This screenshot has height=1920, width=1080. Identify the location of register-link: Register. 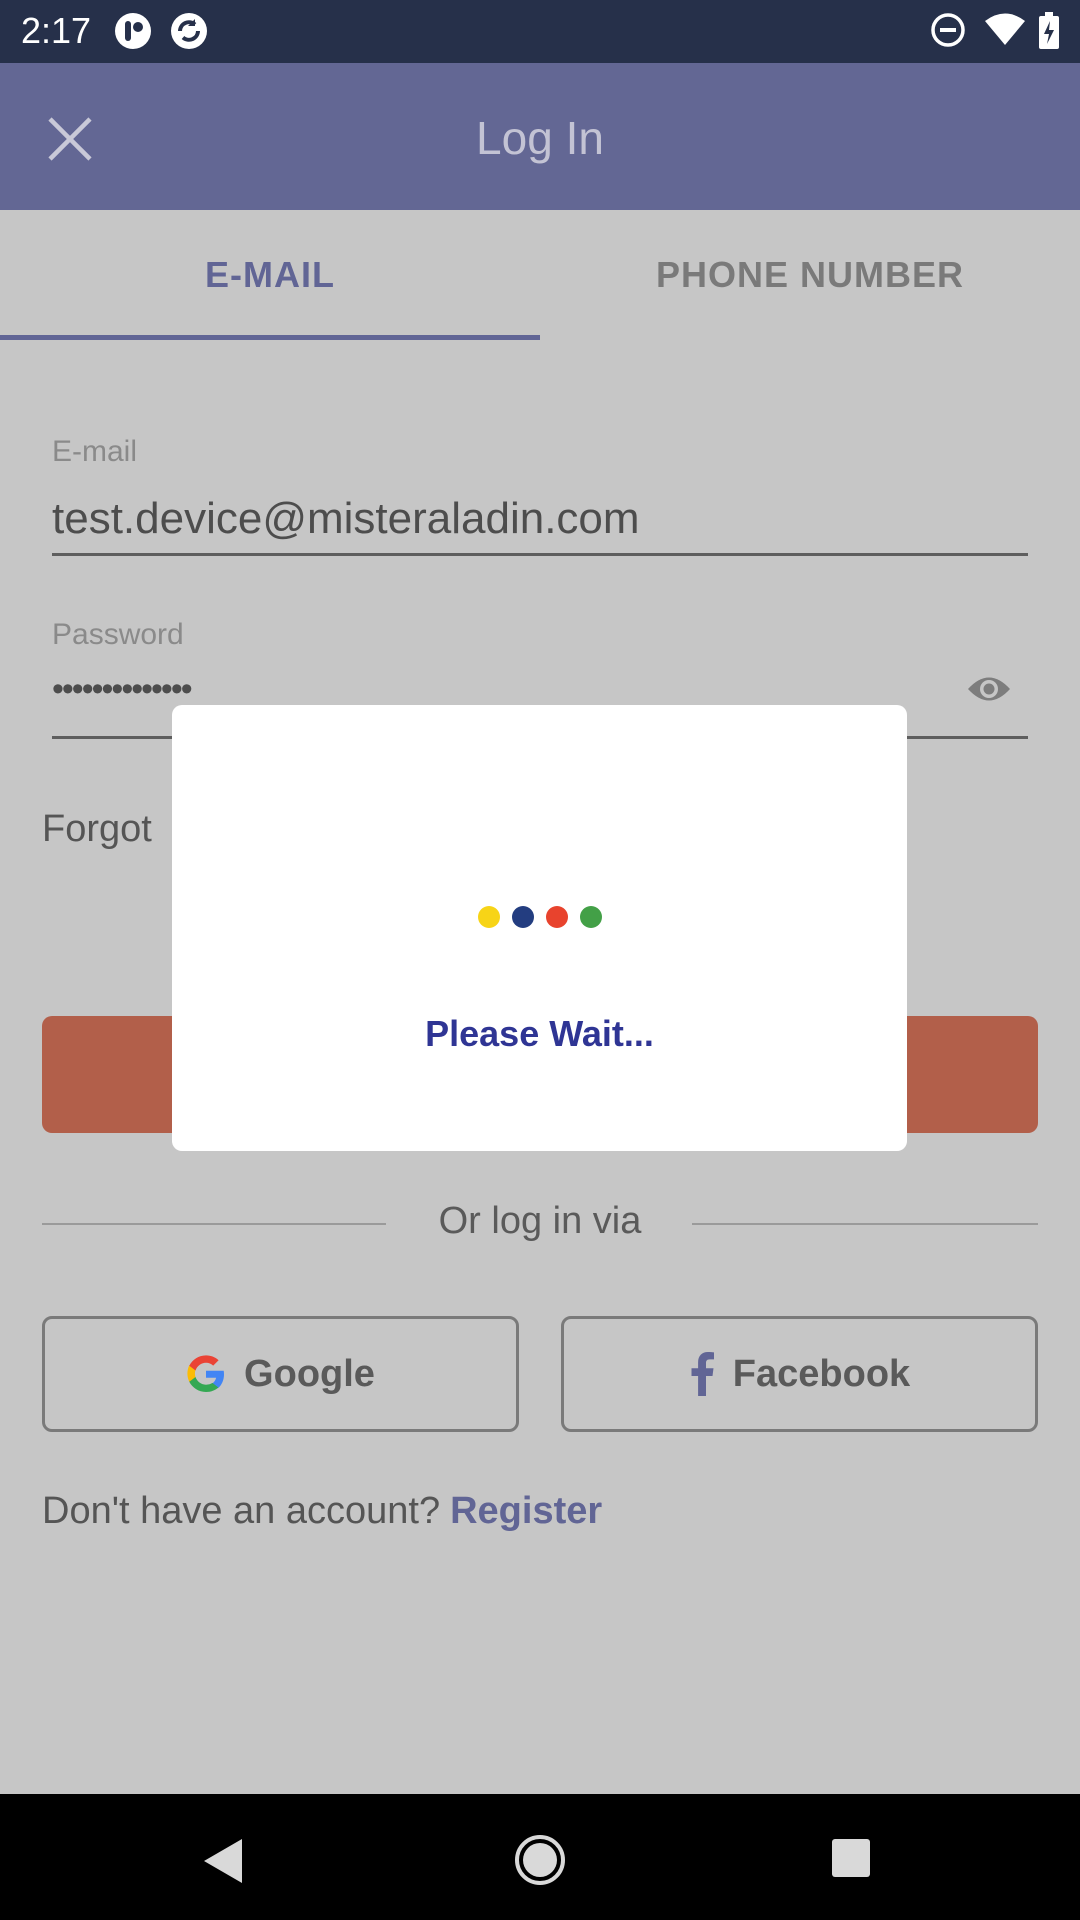
(526, 1511).